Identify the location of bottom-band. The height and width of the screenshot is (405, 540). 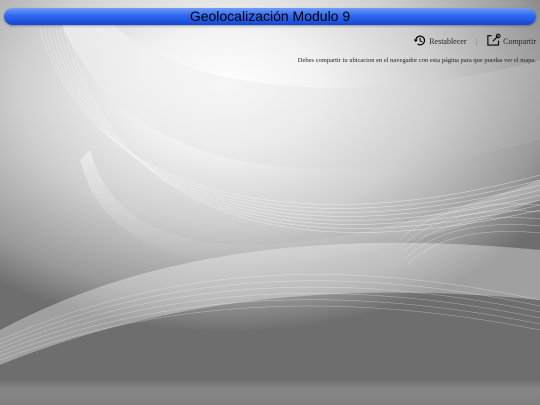
(270, 392).